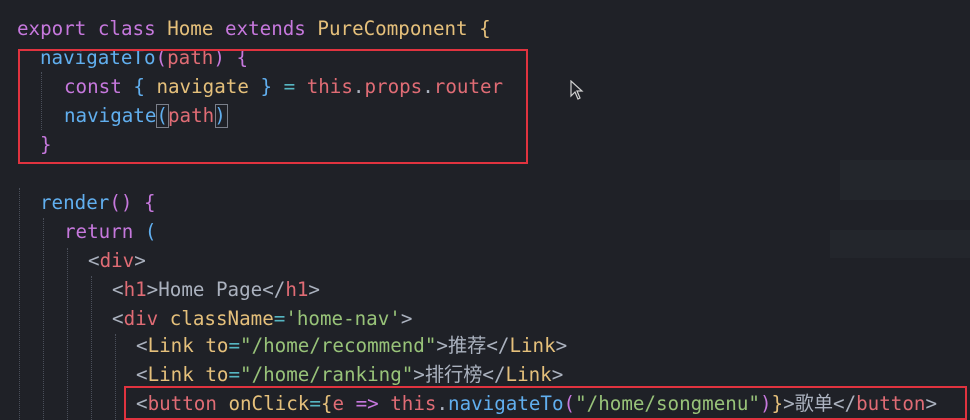 The image size is (970, 420). What do you see at coordinates (221, 318) in the screenshot?
I see `attr-classname: className` at bounding box center [221, 318].